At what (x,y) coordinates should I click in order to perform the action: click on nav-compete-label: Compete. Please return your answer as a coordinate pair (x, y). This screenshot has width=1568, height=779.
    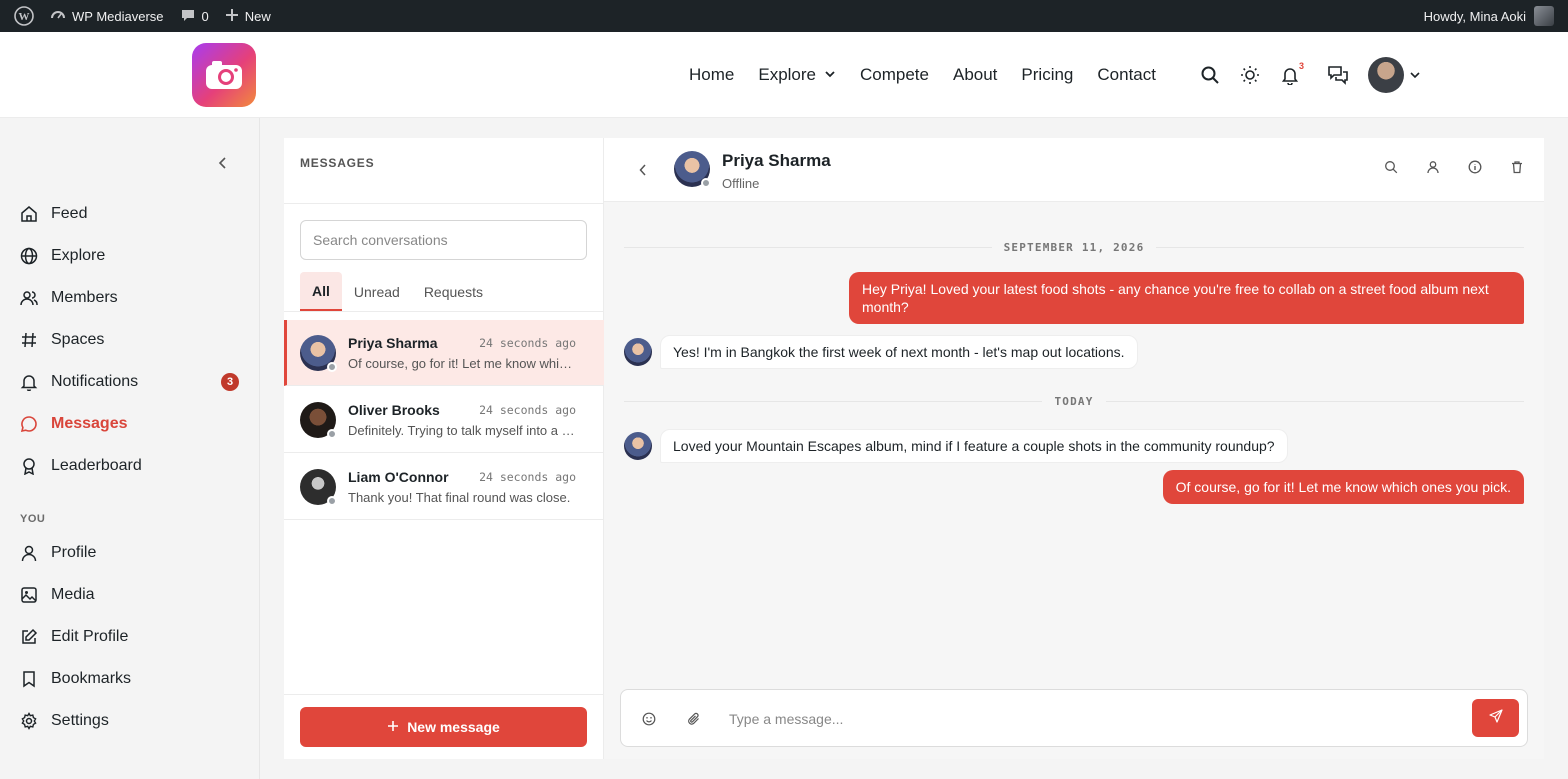
    Looking at the image, I should click on (894, 74).